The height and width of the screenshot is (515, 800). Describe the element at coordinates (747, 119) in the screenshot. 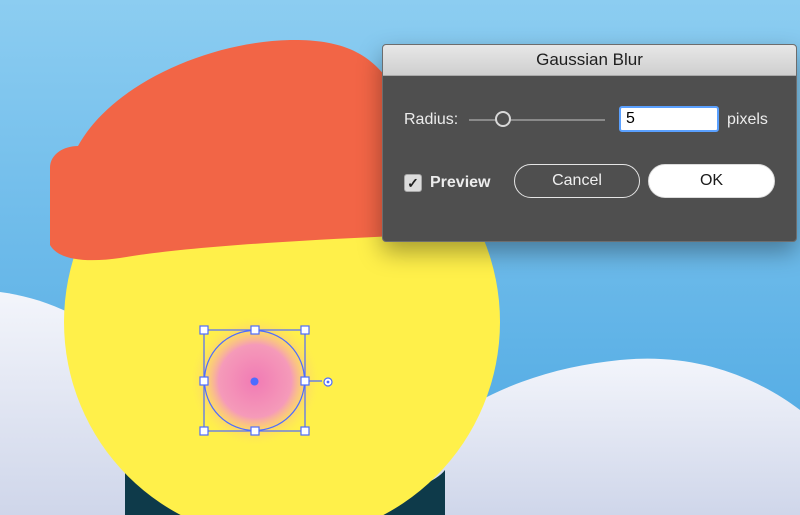

I see `pixels-units-label: pixels` at that location.